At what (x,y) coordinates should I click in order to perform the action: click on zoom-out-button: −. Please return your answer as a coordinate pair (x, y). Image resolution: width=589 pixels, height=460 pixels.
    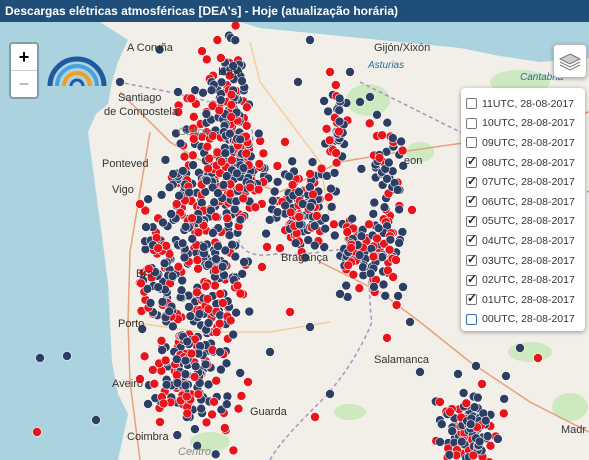
    Looking at the image, I should click on (24, 84).